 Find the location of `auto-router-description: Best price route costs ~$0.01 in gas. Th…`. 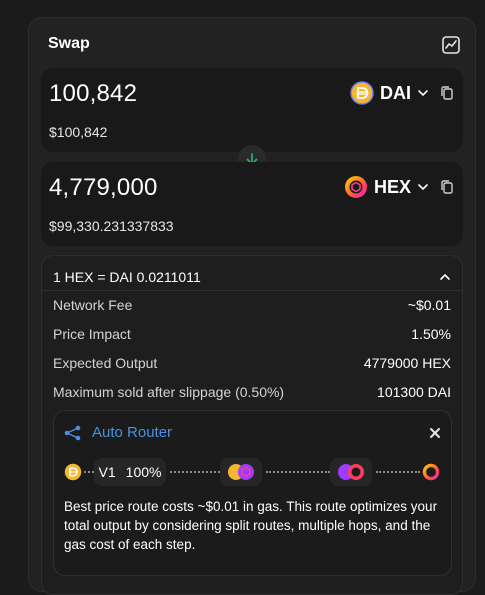

auto-router-description: Best price route costs ~$0.01 in gas. Th… is located at coordinates (251, 525).